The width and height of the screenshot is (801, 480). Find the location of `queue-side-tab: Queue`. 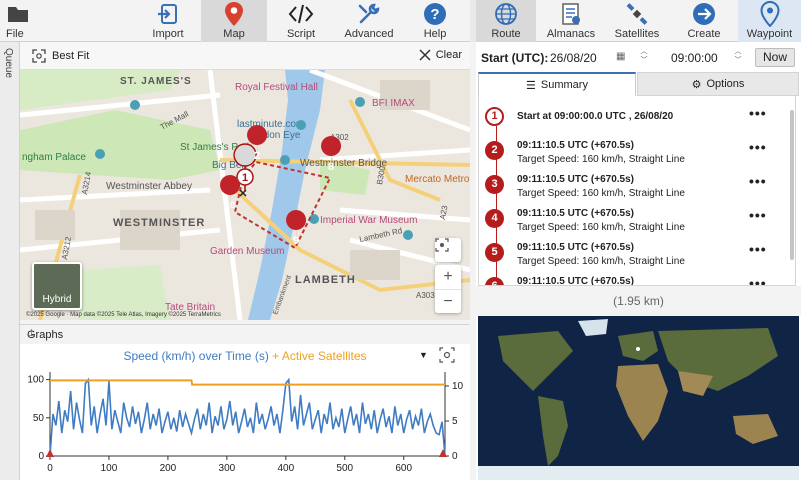

queue-side-tab: Queue is located at coordinates (10, 261).